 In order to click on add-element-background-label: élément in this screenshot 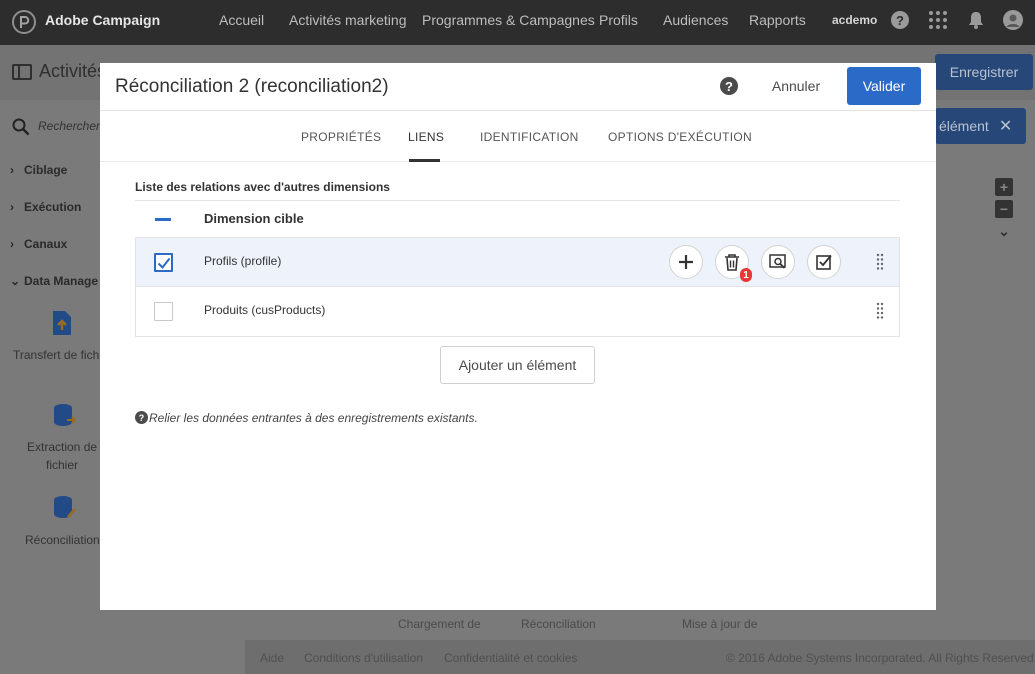, I will do `click(964, 126)`.